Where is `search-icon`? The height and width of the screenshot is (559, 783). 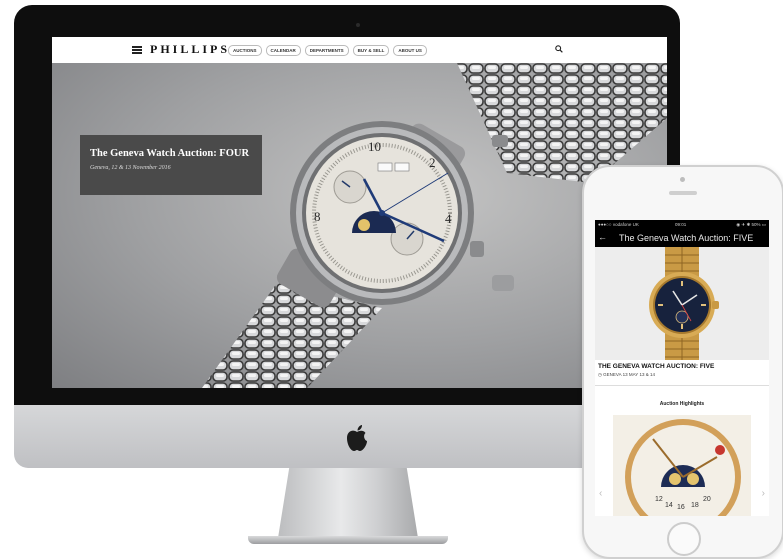 search-icon is located at coordinates (559, 49).